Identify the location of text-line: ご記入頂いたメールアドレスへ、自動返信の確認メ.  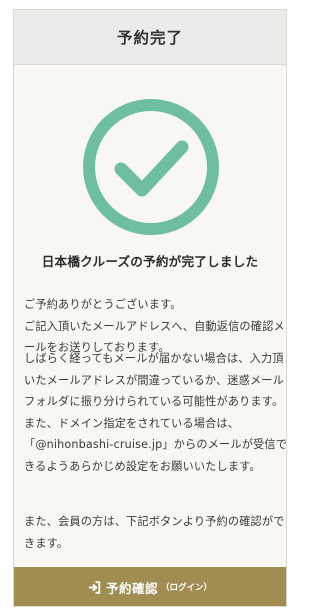
(154, 326).